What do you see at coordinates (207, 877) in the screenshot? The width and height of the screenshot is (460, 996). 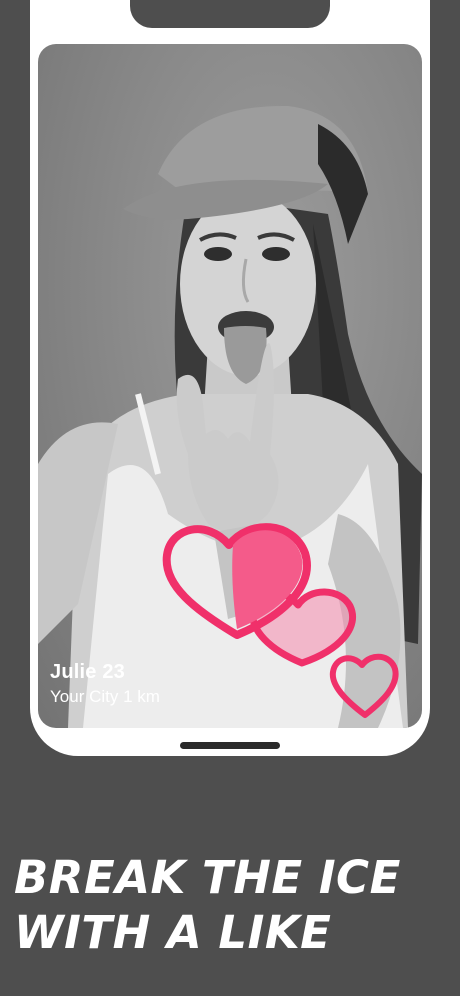 I see `tagline-line-1: BREAK THE ICE` at bounding box center [207, 877].